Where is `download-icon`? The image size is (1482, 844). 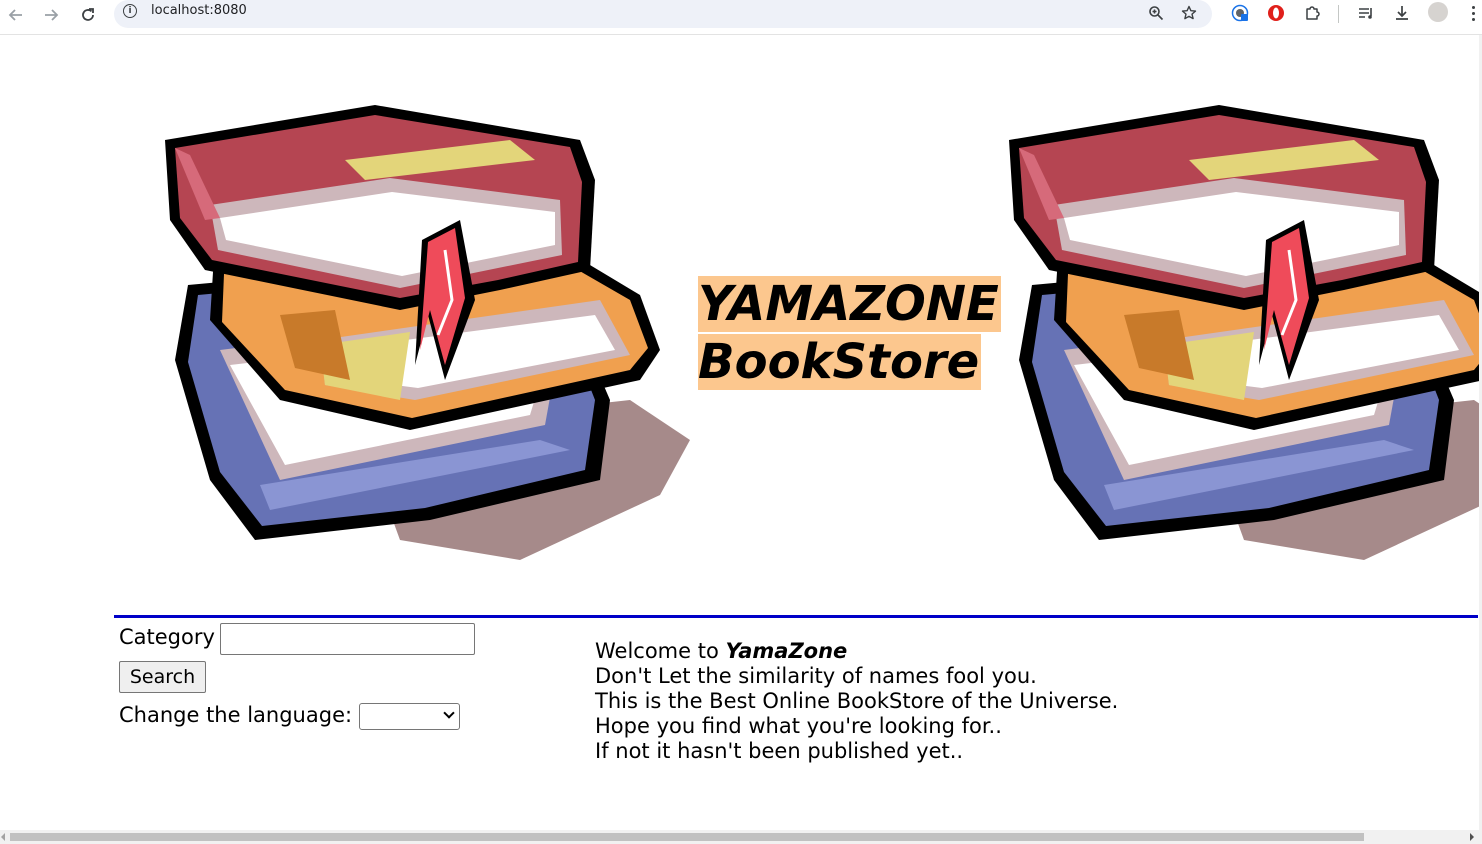
download-icon is located at coordinates (1402, 13).